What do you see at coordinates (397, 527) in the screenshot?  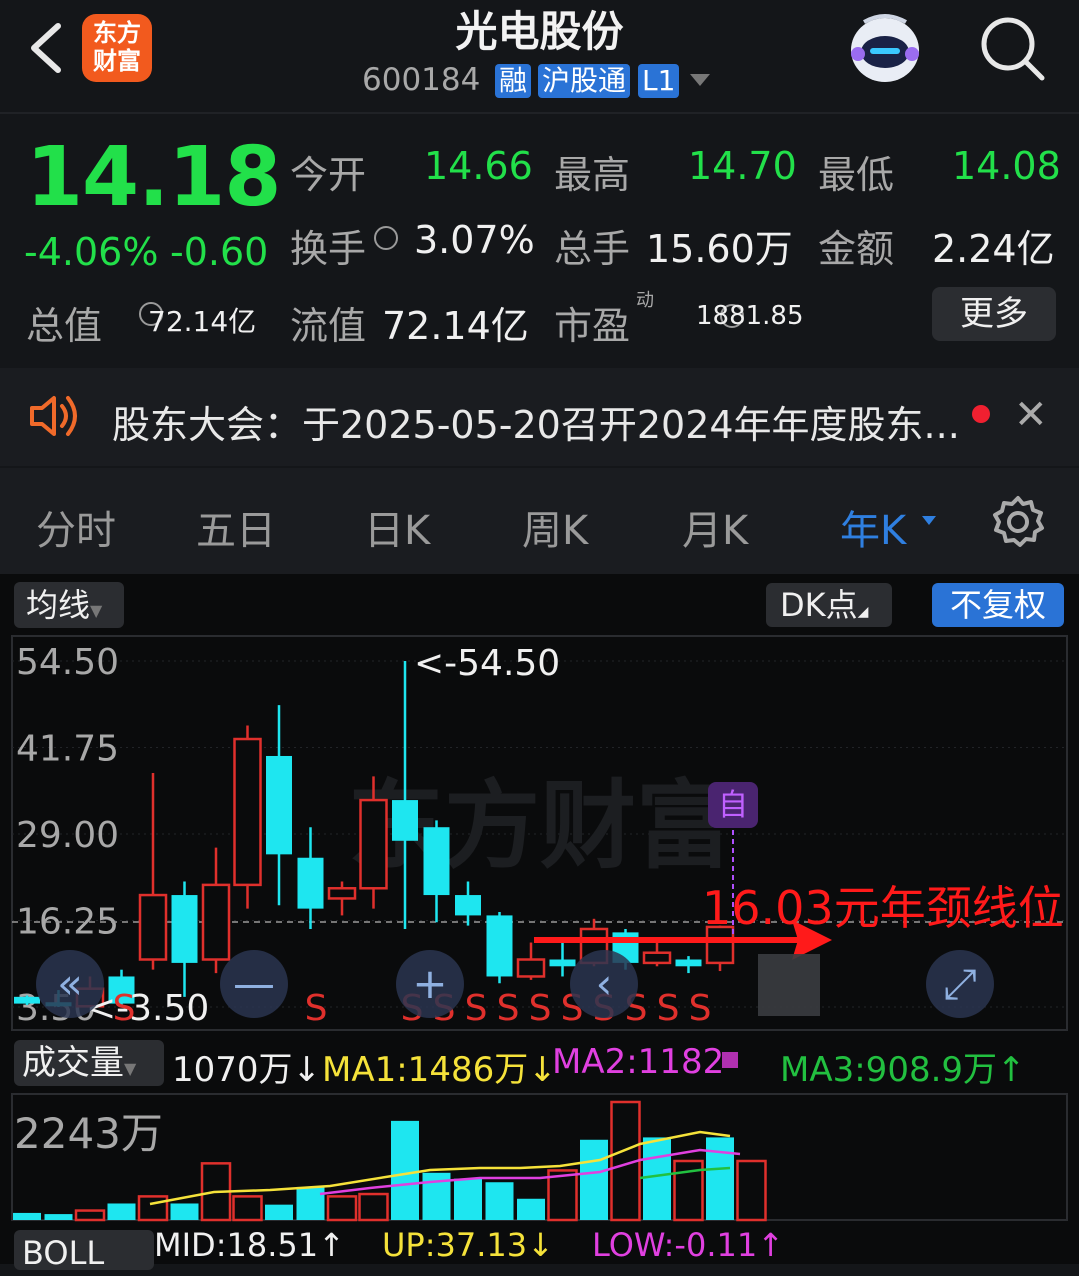 I see `tab-daily-k: 日K` at bounding box center [397, 527].